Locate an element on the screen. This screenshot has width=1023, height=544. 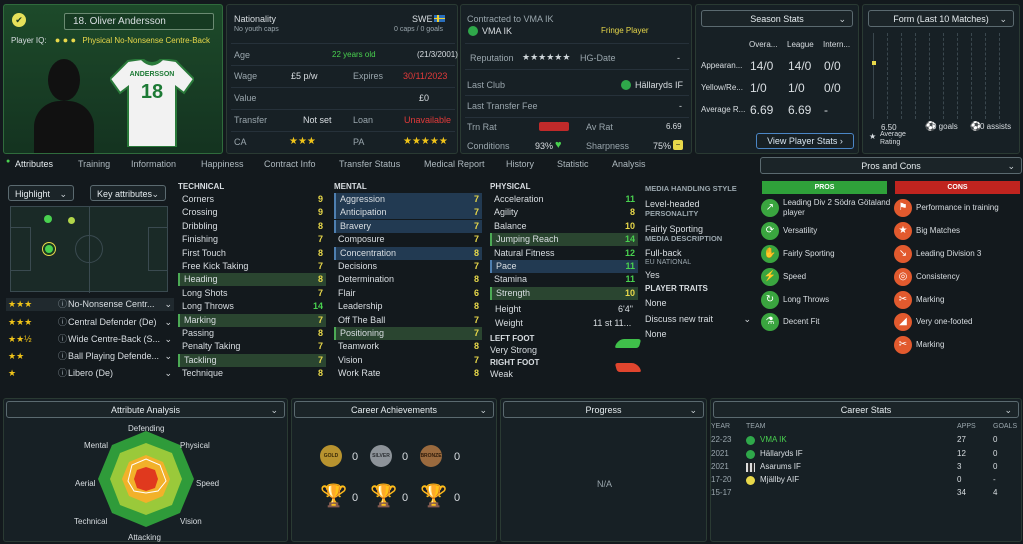
career-team: Mjällby AIF is located at coordinates (779, 479).